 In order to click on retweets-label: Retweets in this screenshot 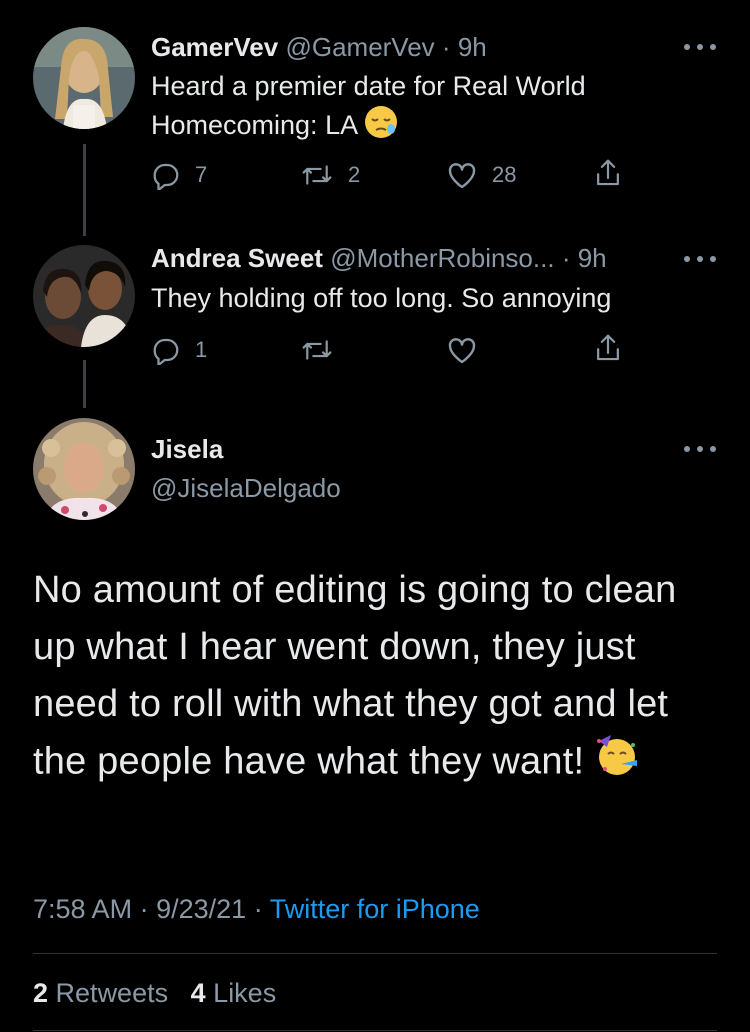, I will do `click(112, 993)`.